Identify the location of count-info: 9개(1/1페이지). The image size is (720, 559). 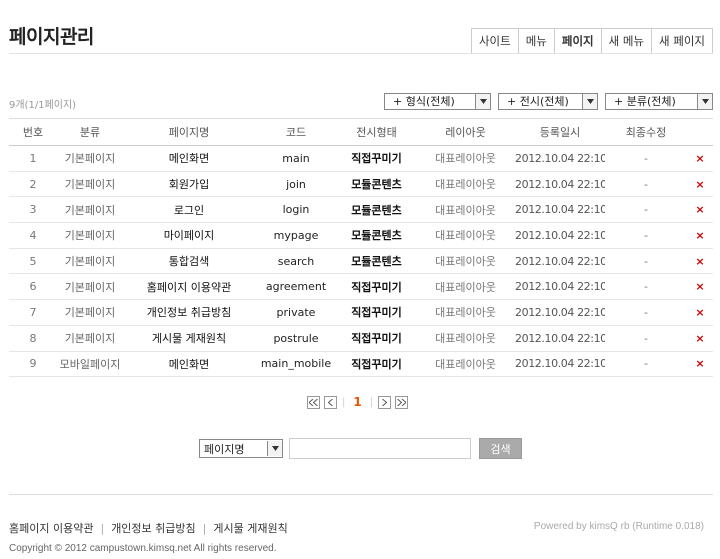
(43, 105).